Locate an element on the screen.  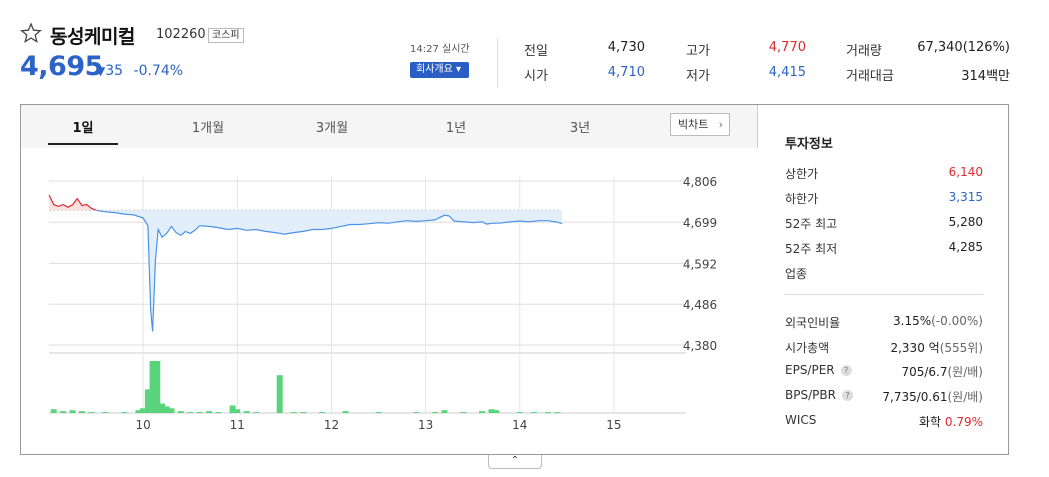
bps-pbr-value: 7,735/0.61(원/배) is located at coordinates (932, 396).